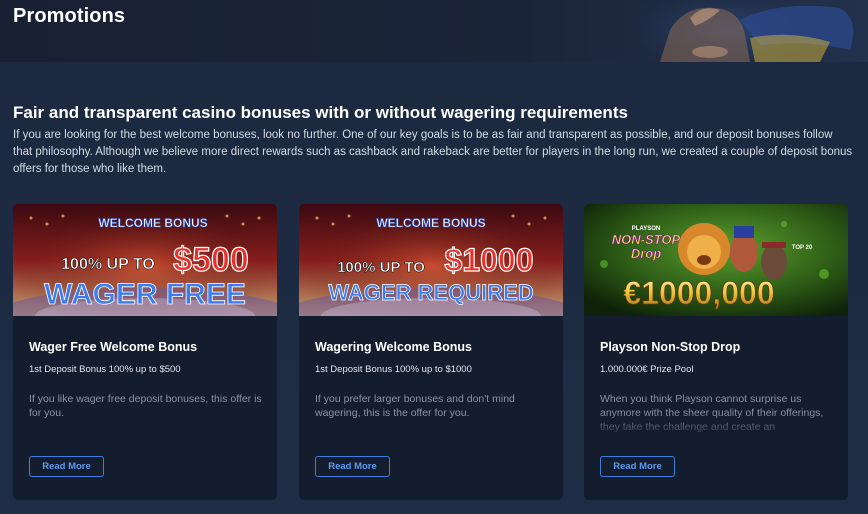 The image size is (868, 514). Describe the element at coordinates (802, 248) in the screenshot. I see `banner-tag: TOP 20` at that location.